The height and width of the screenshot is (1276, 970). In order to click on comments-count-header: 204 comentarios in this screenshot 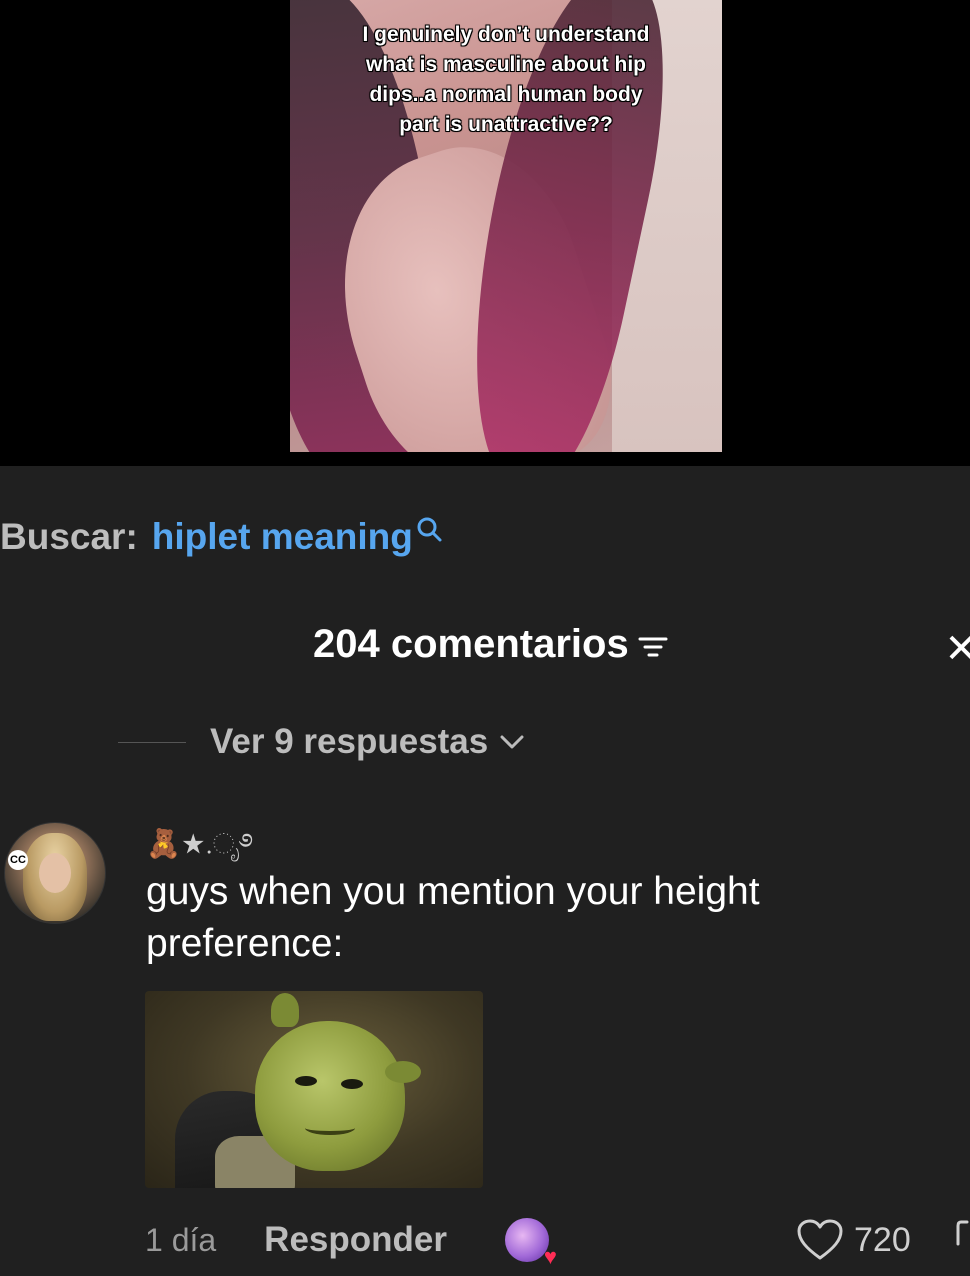, I will do `click(491, 644)`.